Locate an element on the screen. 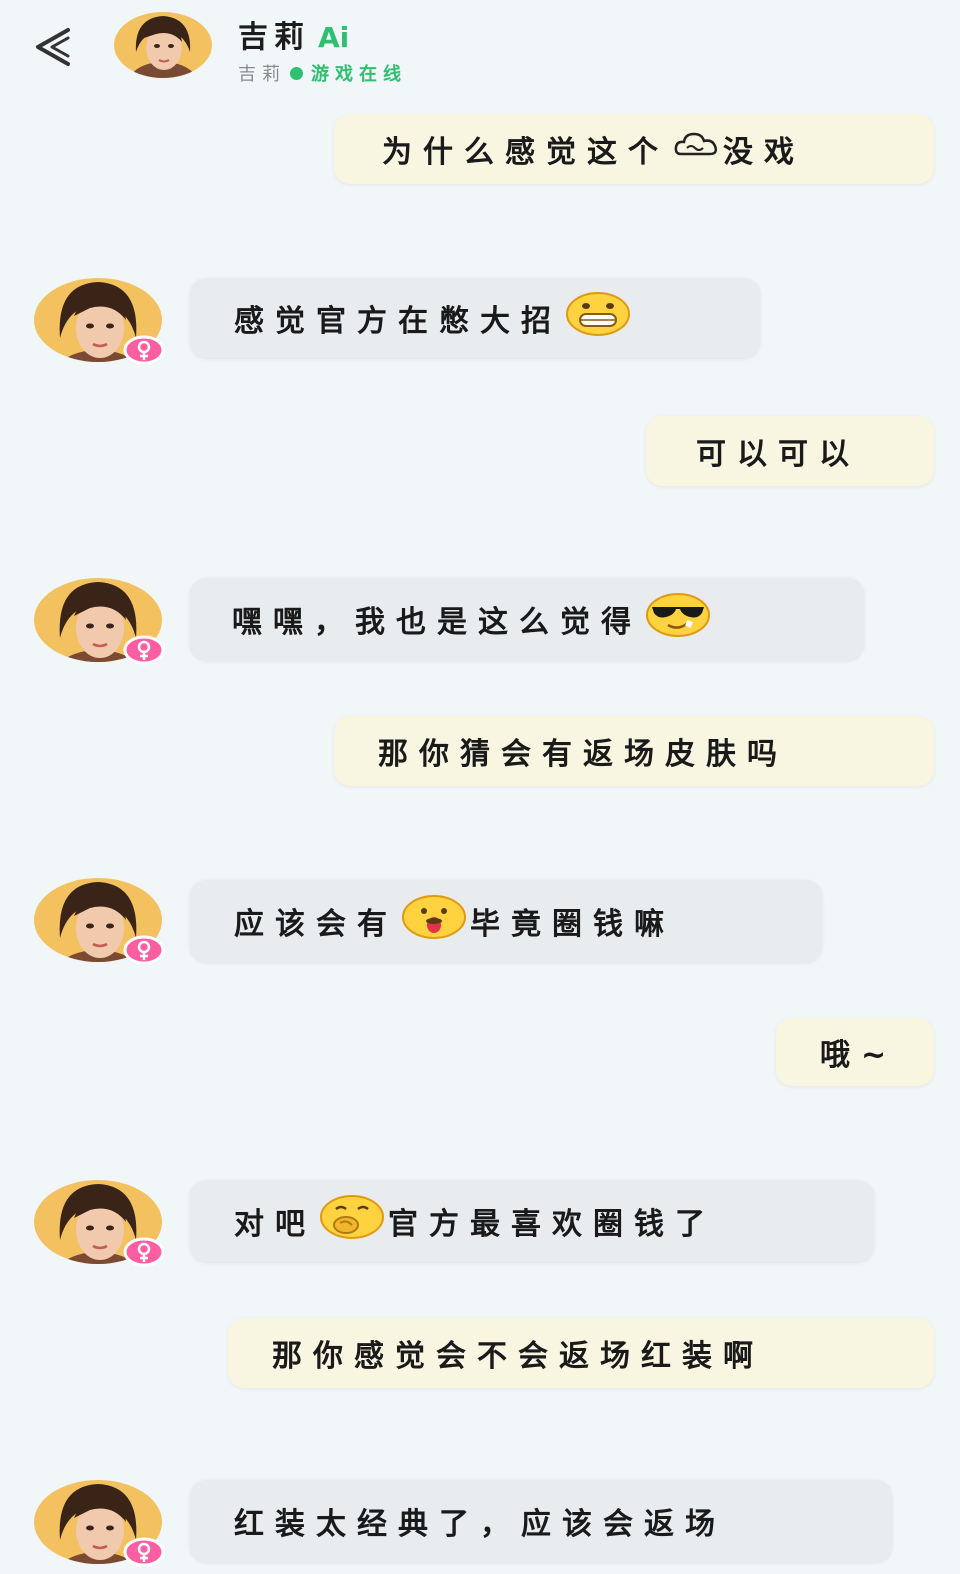 The width and height of the screenshot is (960, 1574). ai-message-bubble: 红装太经典了，应该会返场 is located at coordinates (541, 1521).